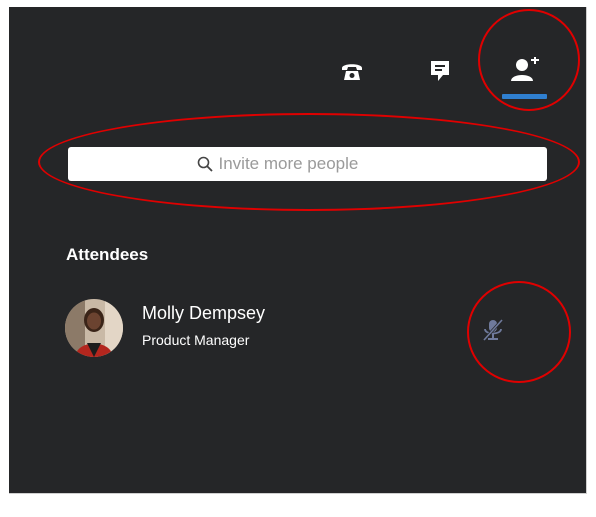  What do you see at coordinates (204, 313) in the screenshot?
I see `attendee-name: Molly Dempsey` at bounding box center [204, 313].